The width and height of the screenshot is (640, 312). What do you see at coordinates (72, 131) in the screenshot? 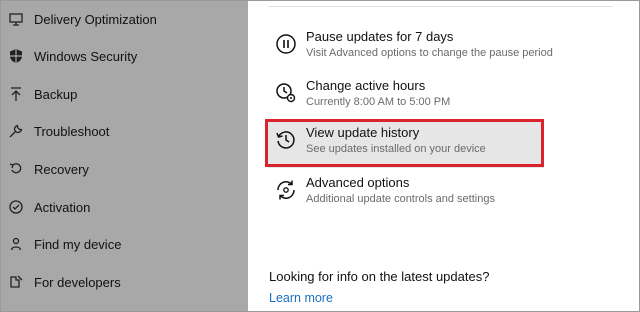
I see `sidebar-item-label: Troubleshoot` at bounding box center [72, 131].